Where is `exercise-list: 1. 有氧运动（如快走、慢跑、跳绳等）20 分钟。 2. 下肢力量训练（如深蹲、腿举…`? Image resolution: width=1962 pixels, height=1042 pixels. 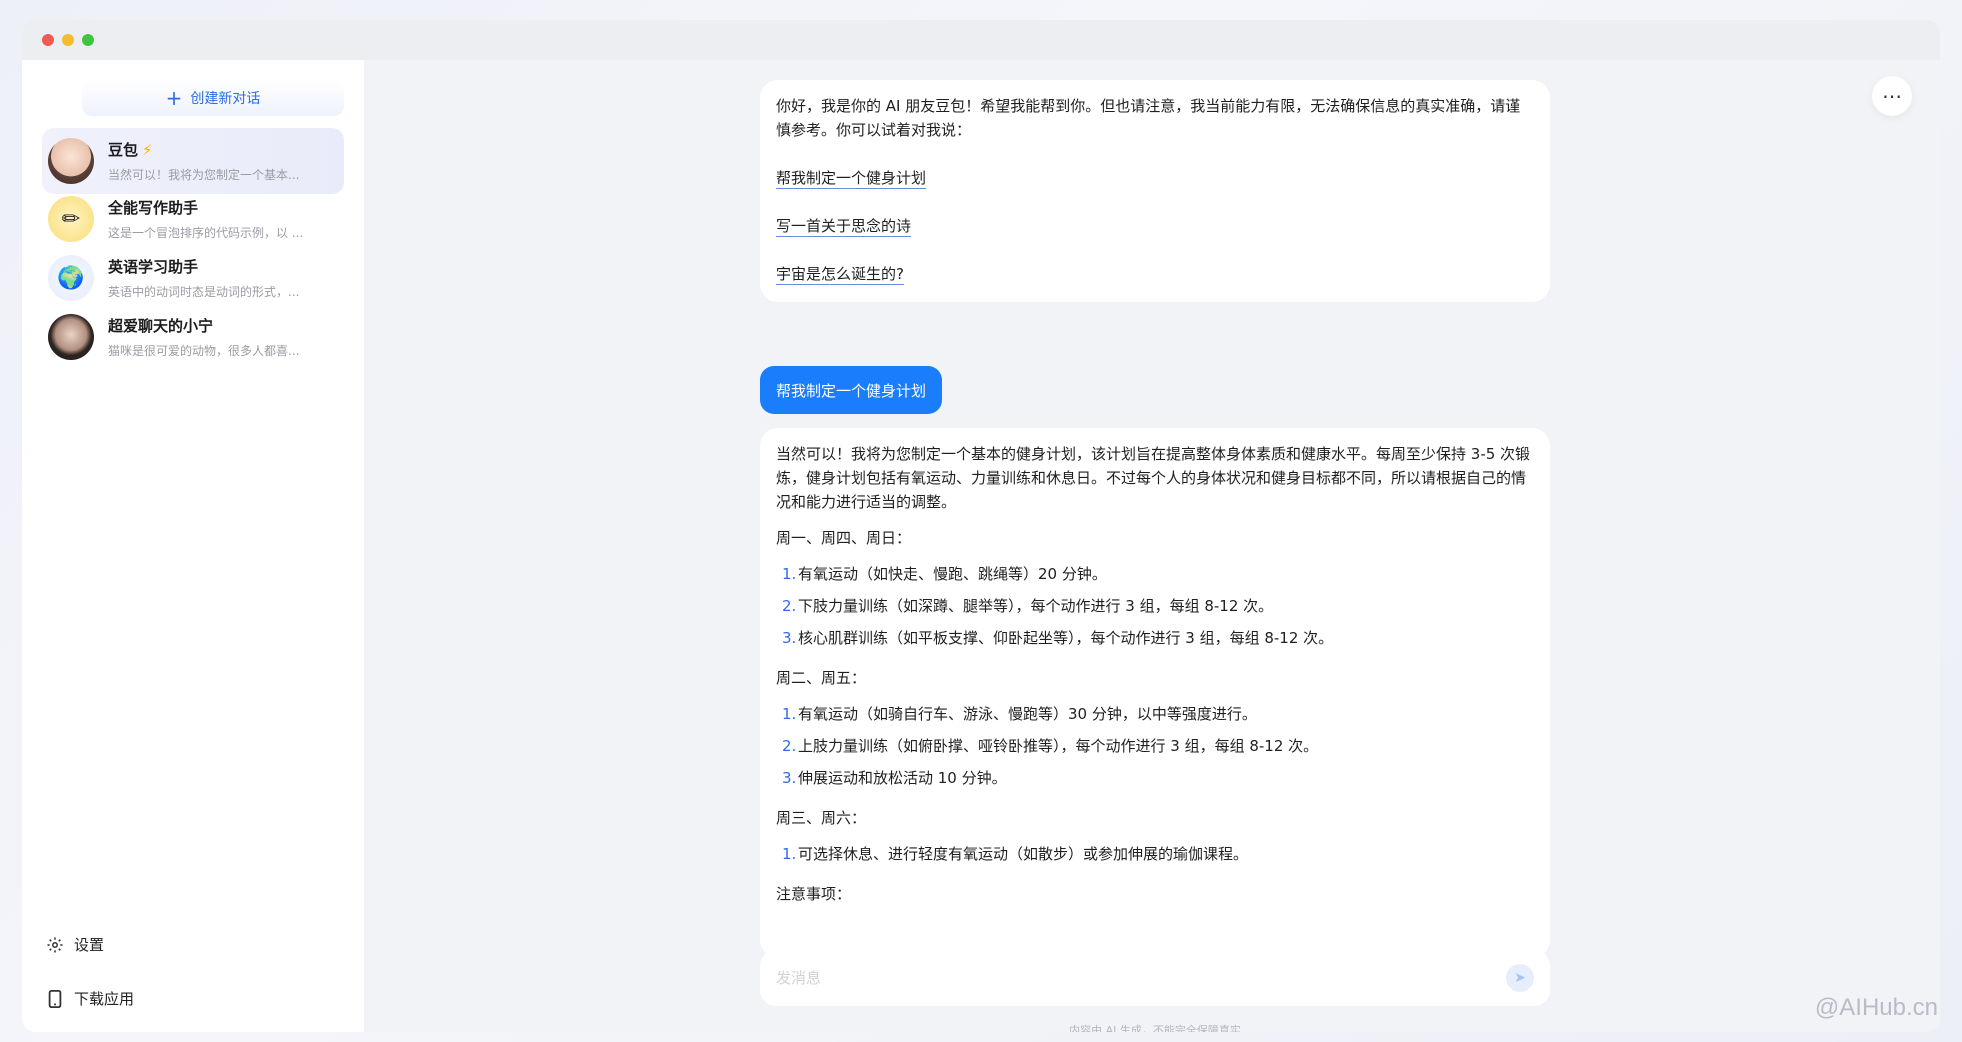
exercise-list: 1. 有氧运动（如快走、慢跑、跳绳等）20 分钟。 2. 下肢力量训练（如深蹲、腿举… is located at coordinates (1155, 606).